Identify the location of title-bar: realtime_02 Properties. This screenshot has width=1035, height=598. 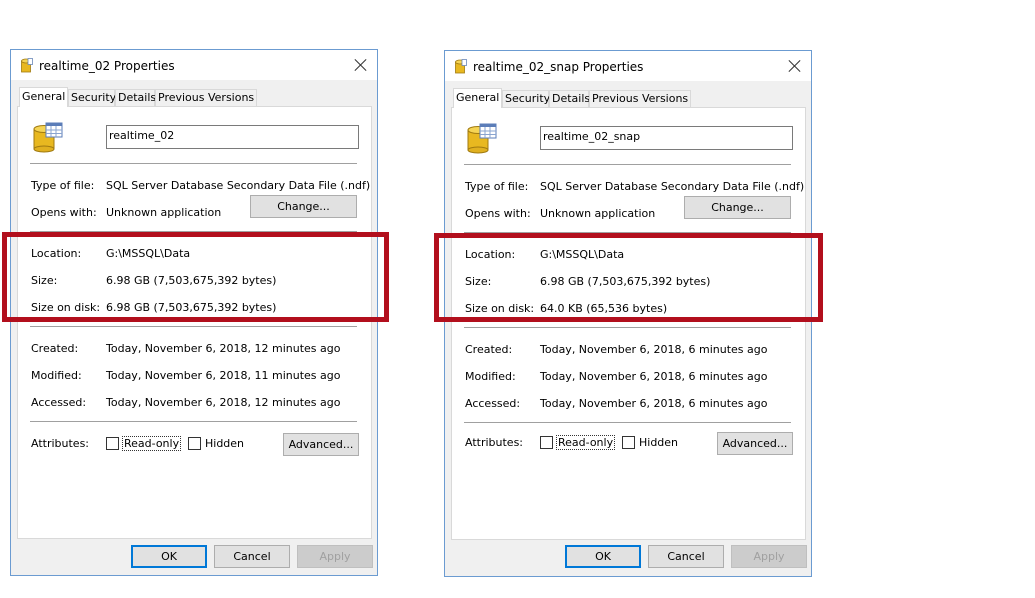
(194, 65).